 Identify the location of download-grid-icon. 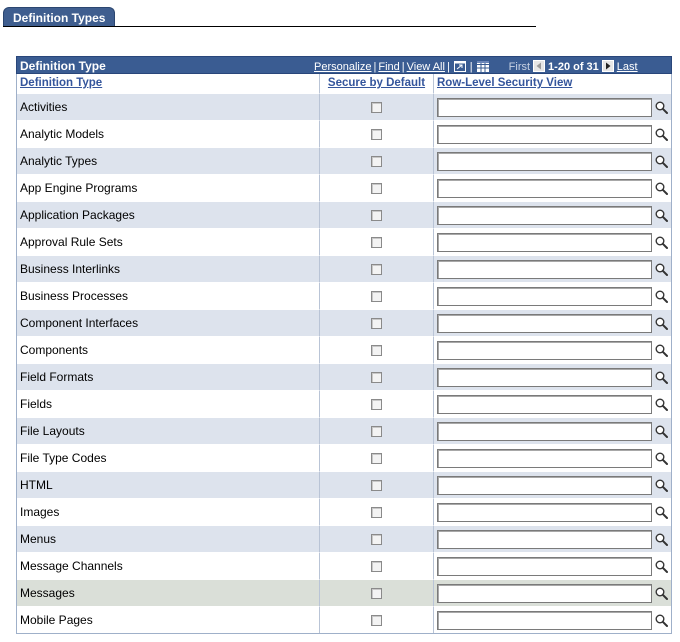
(482, 66).